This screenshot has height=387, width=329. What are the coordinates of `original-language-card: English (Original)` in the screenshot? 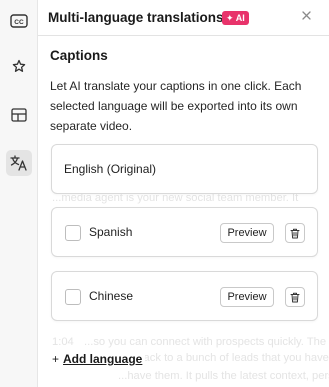 It's located at (184, 169).